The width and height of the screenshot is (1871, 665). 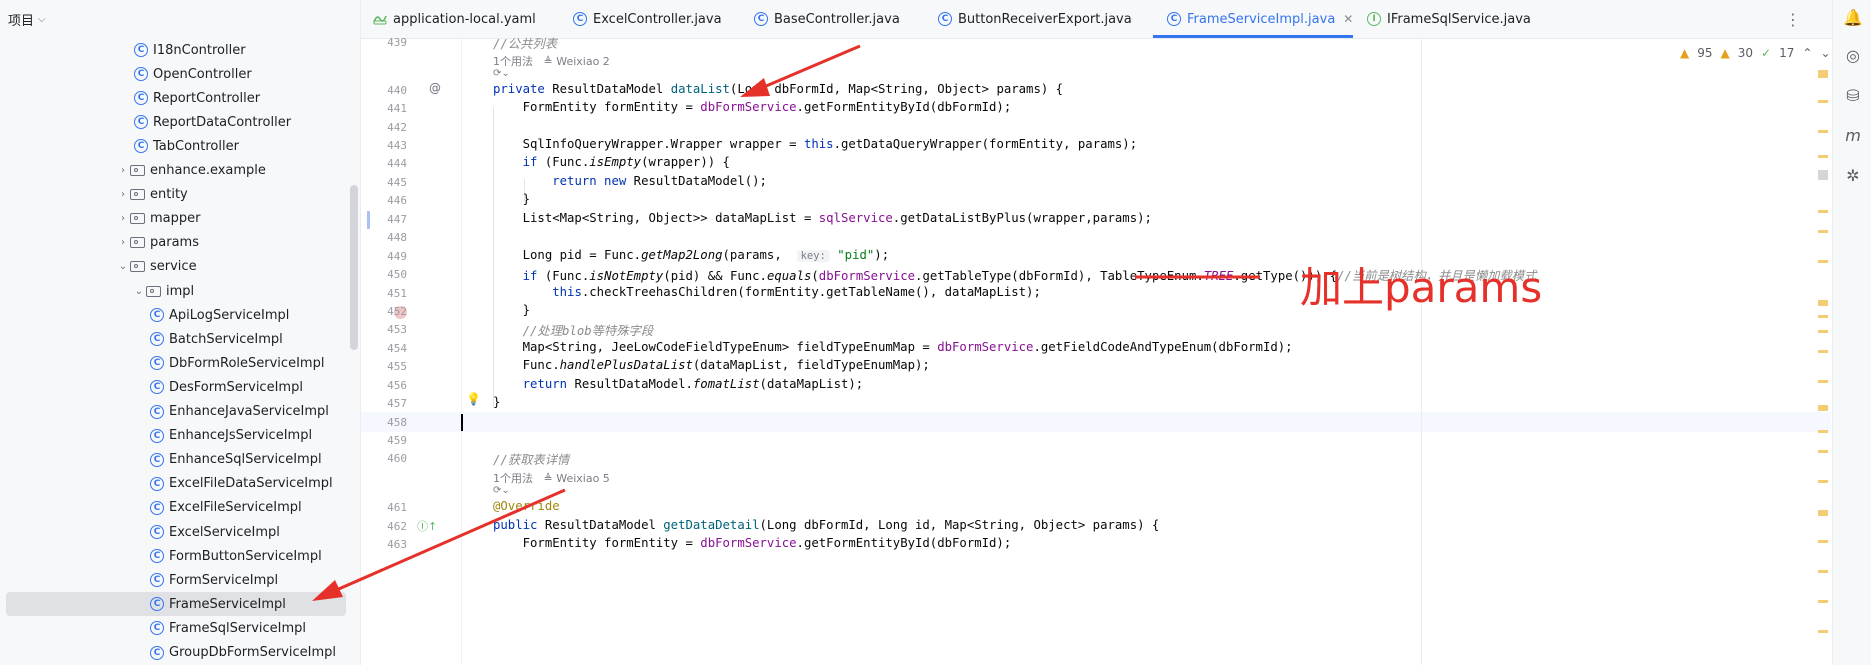 What do you see at coordinates (384, 182) in the screenshot?
I see `line-number: 445` at bounding box center [384, 182].